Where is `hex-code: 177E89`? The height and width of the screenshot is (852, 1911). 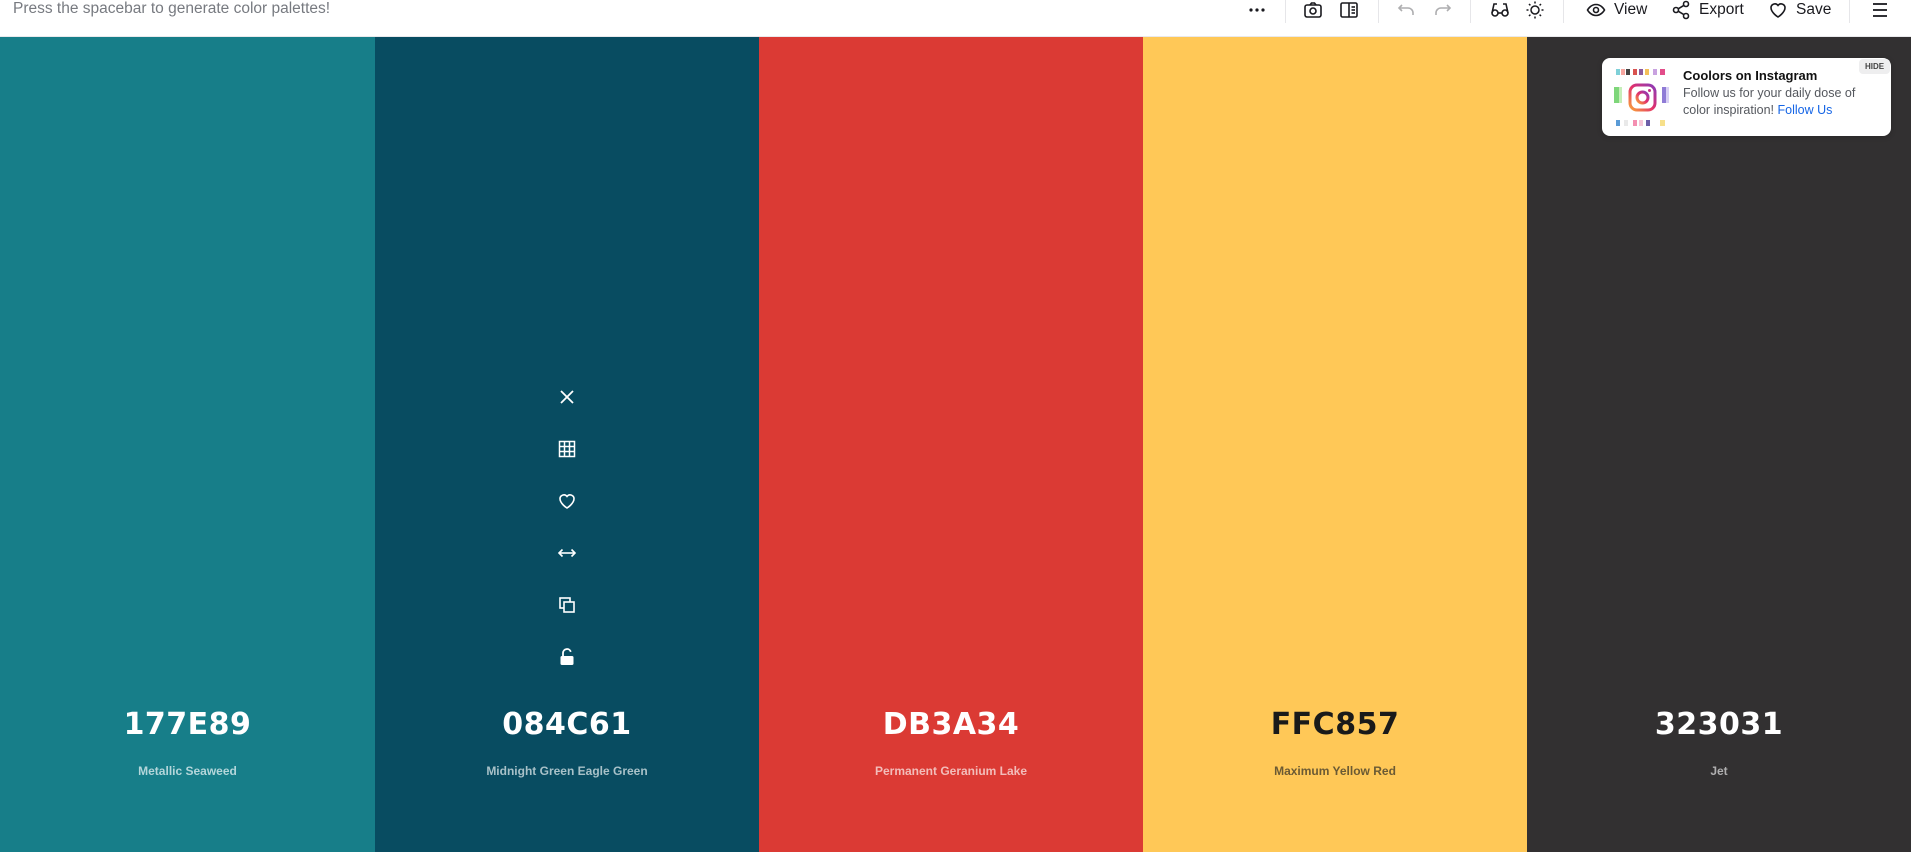
hex-code: 177E89 is located at coordinates (187, 724).